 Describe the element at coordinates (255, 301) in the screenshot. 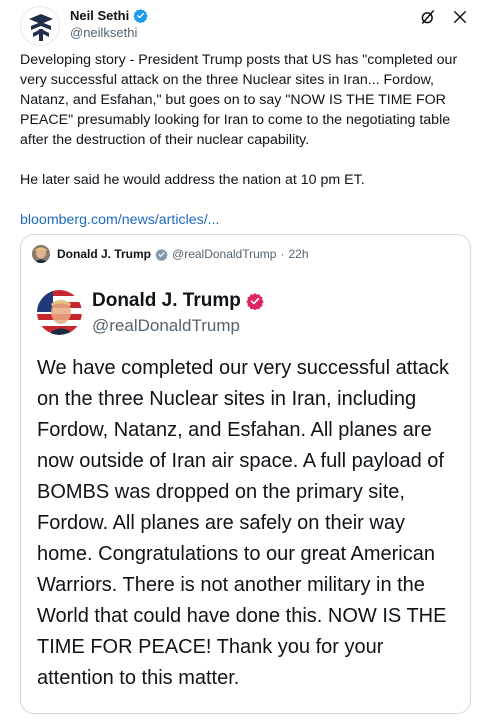

I see `red-verified-badge-icon` at that location.